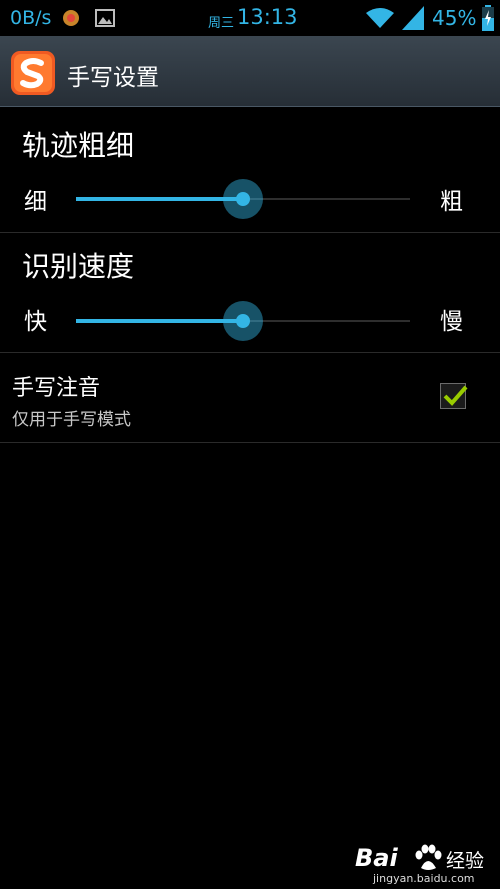 Image resolution: width=500 pixels, height=889 pixels. Describe the element at coordinates (451, 202) in the screenshot. I see `stroke-max-label: 粗` at that location.